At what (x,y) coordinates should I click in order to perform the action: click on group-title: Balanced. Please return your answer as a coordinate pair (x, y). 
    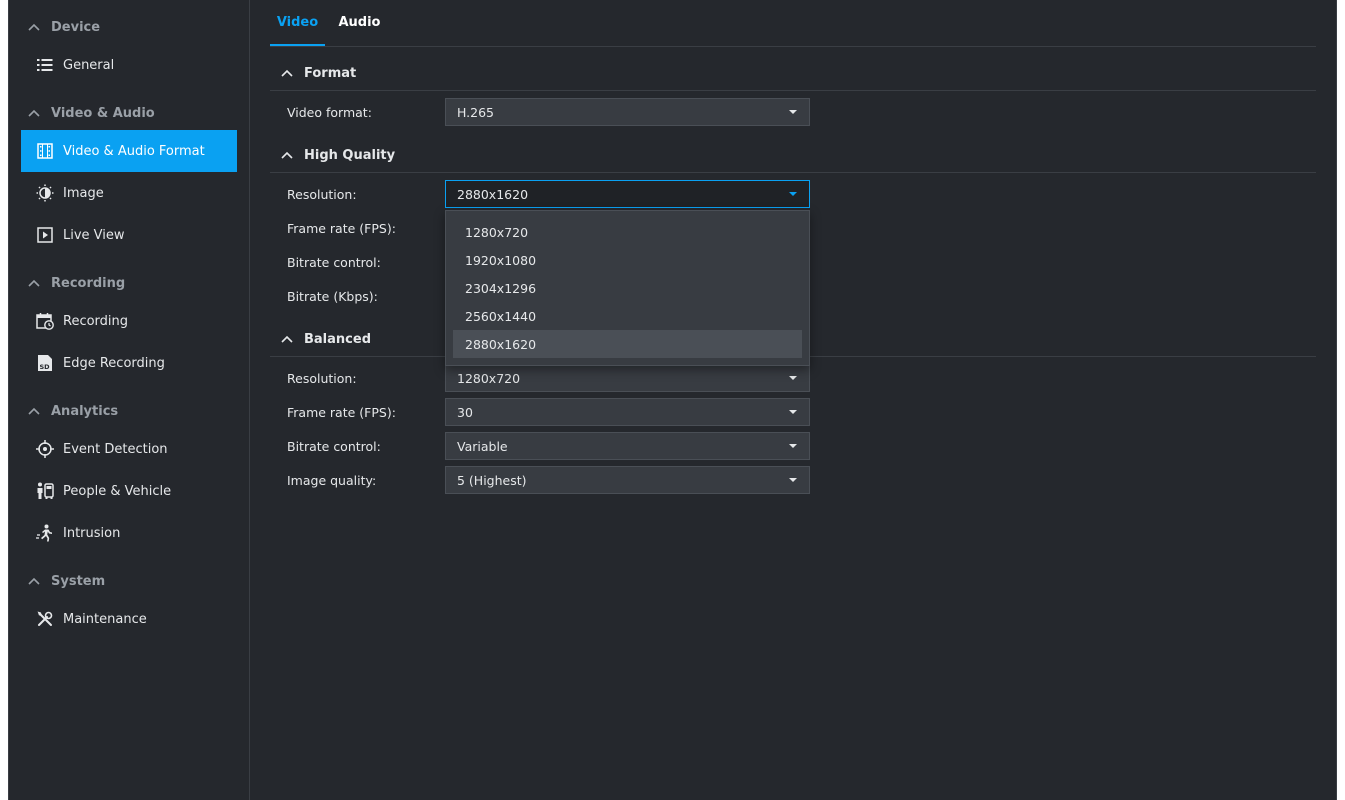
    Looking at the image, I should click on (337, 339).